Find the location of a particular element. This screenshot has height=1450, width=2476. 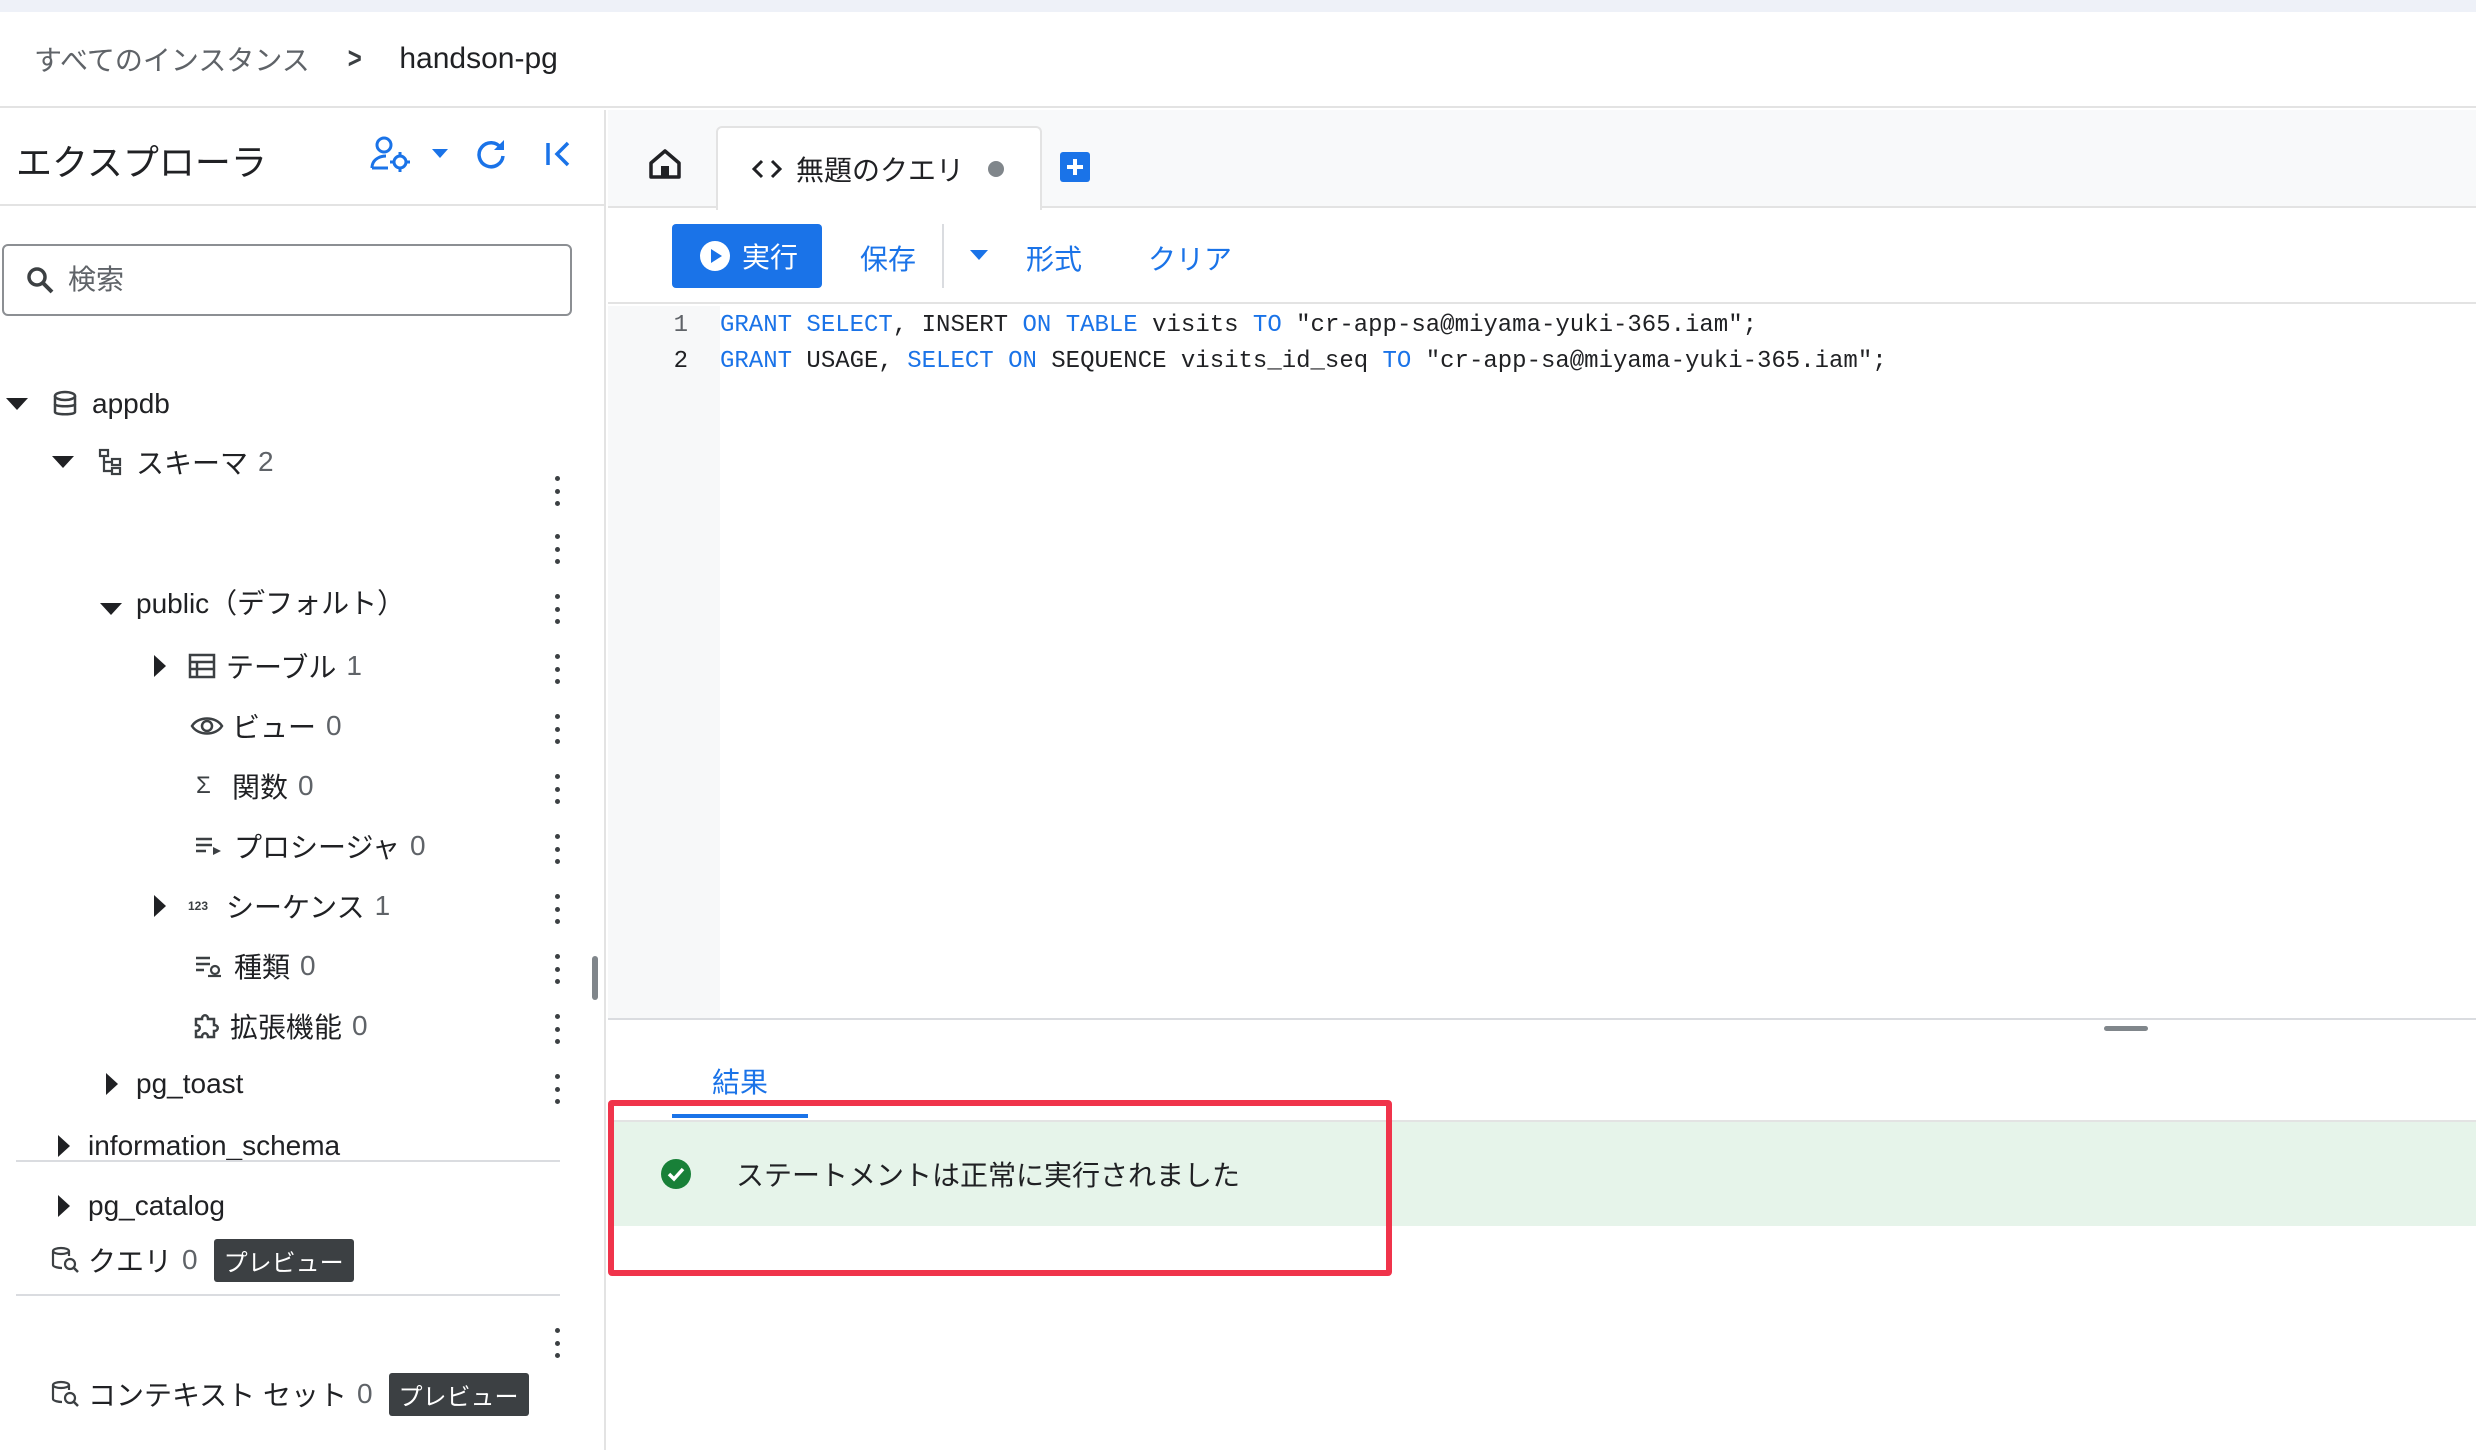

tree-item-extensions: 拡張機能 0 is located at coordinates (280, 1026).